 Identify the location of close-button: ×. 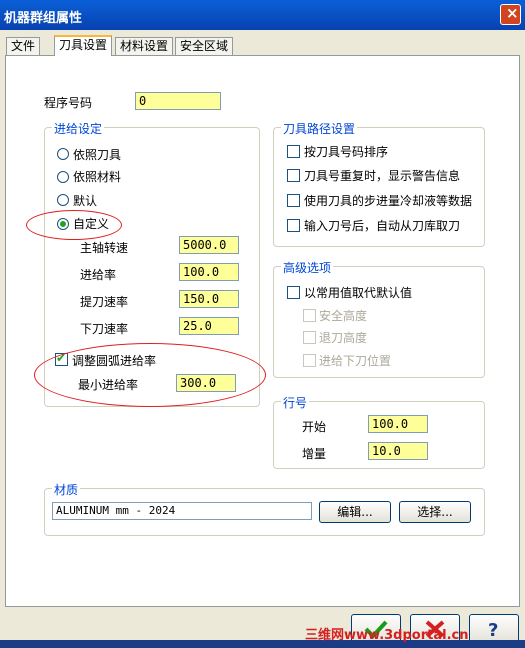
(510, 14).